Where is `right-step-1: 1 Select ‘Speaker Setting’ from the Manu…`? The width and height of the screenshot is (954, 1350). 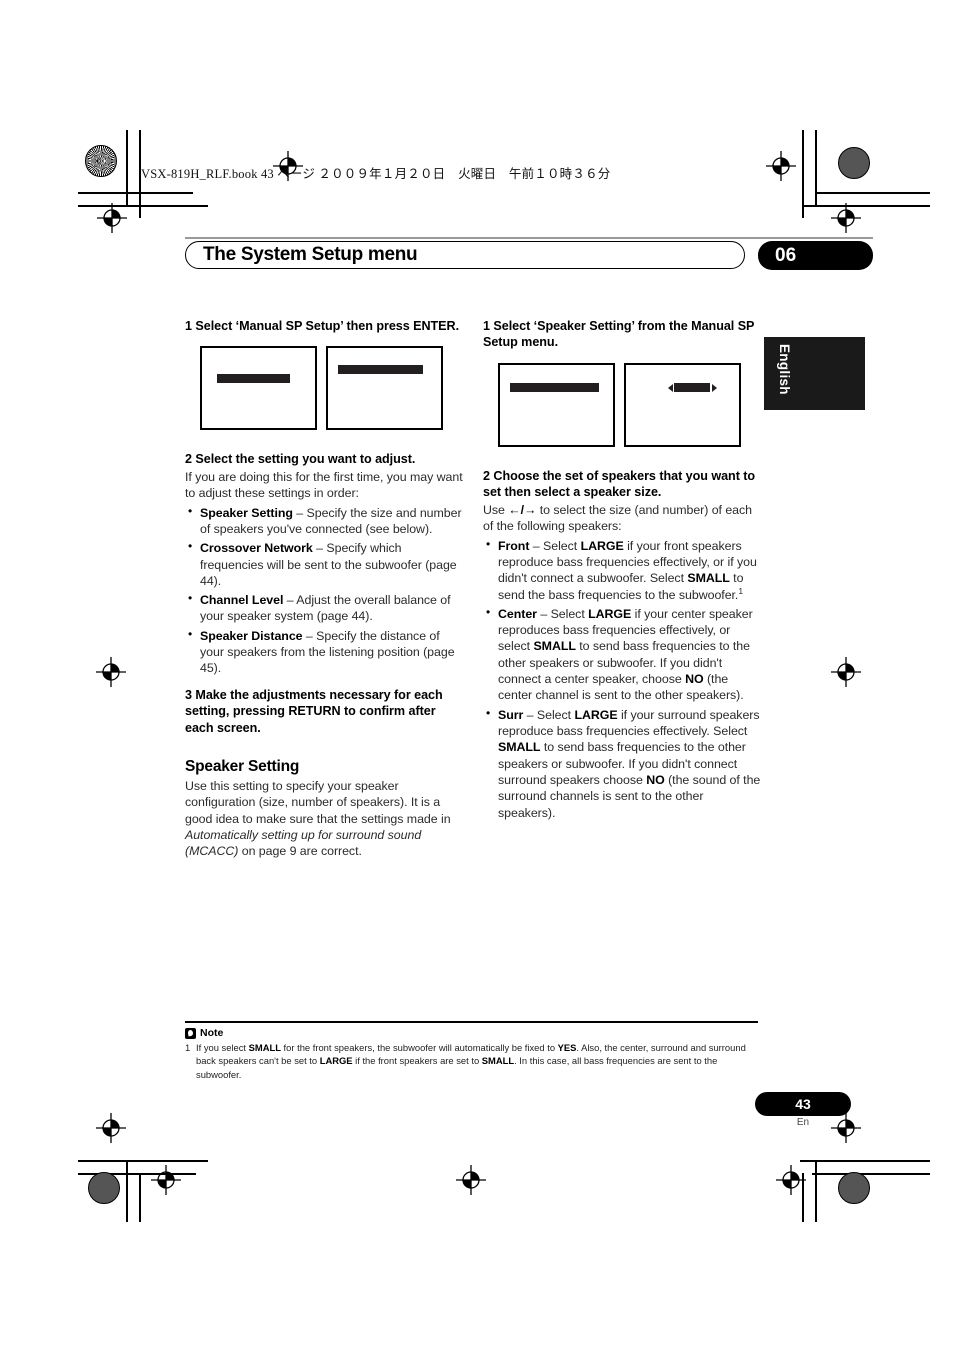
right-step-1: 1 Select ‘Speaker Setting’ from the Manu… is located at coordinates (619, 334).